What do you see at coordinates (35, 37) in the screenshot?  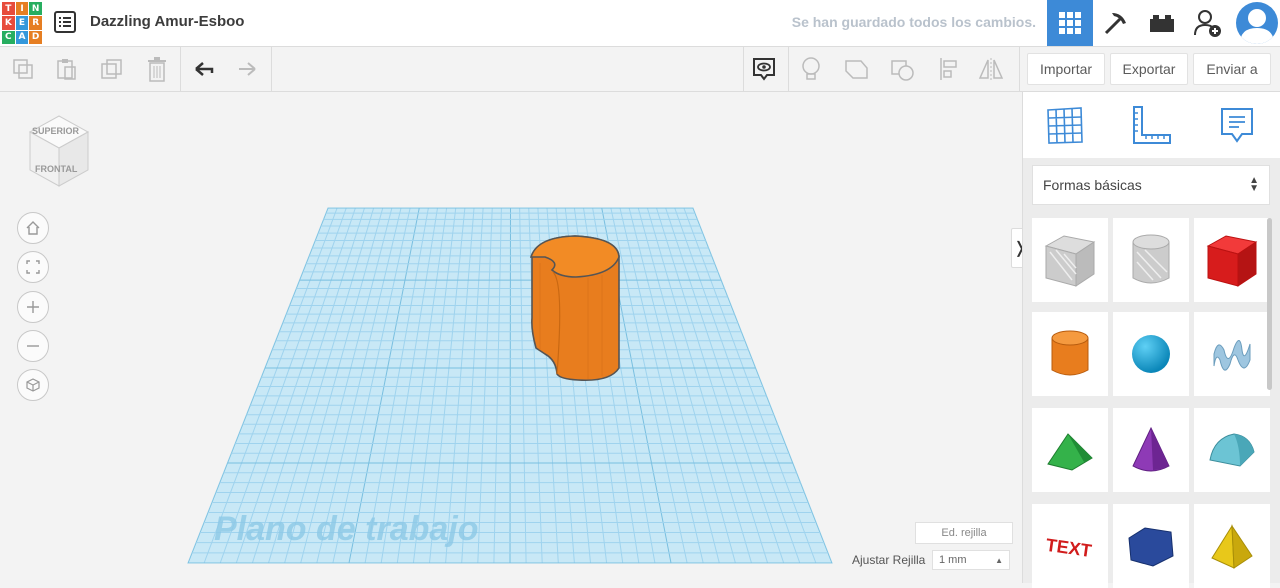 I see `logo-letter: D` at bounding box center [35, 37].